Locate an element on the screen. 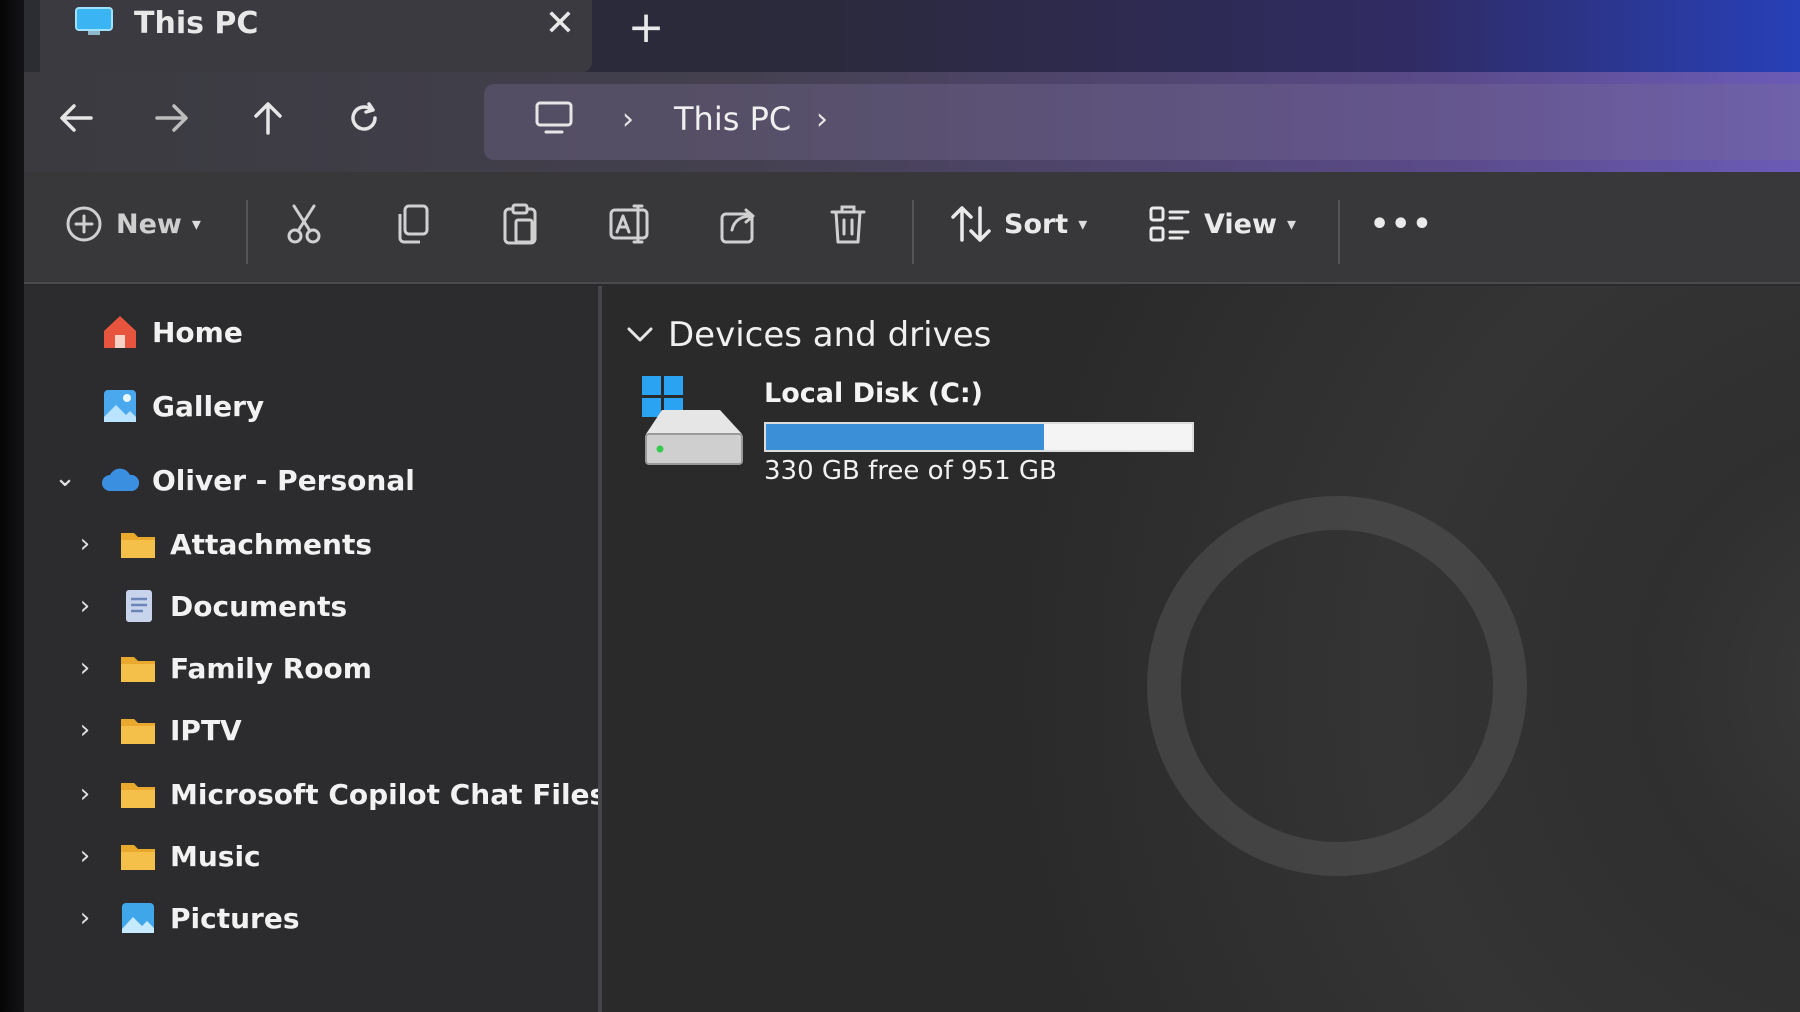  arrow-right-icon is located at coordinates (171, 118).